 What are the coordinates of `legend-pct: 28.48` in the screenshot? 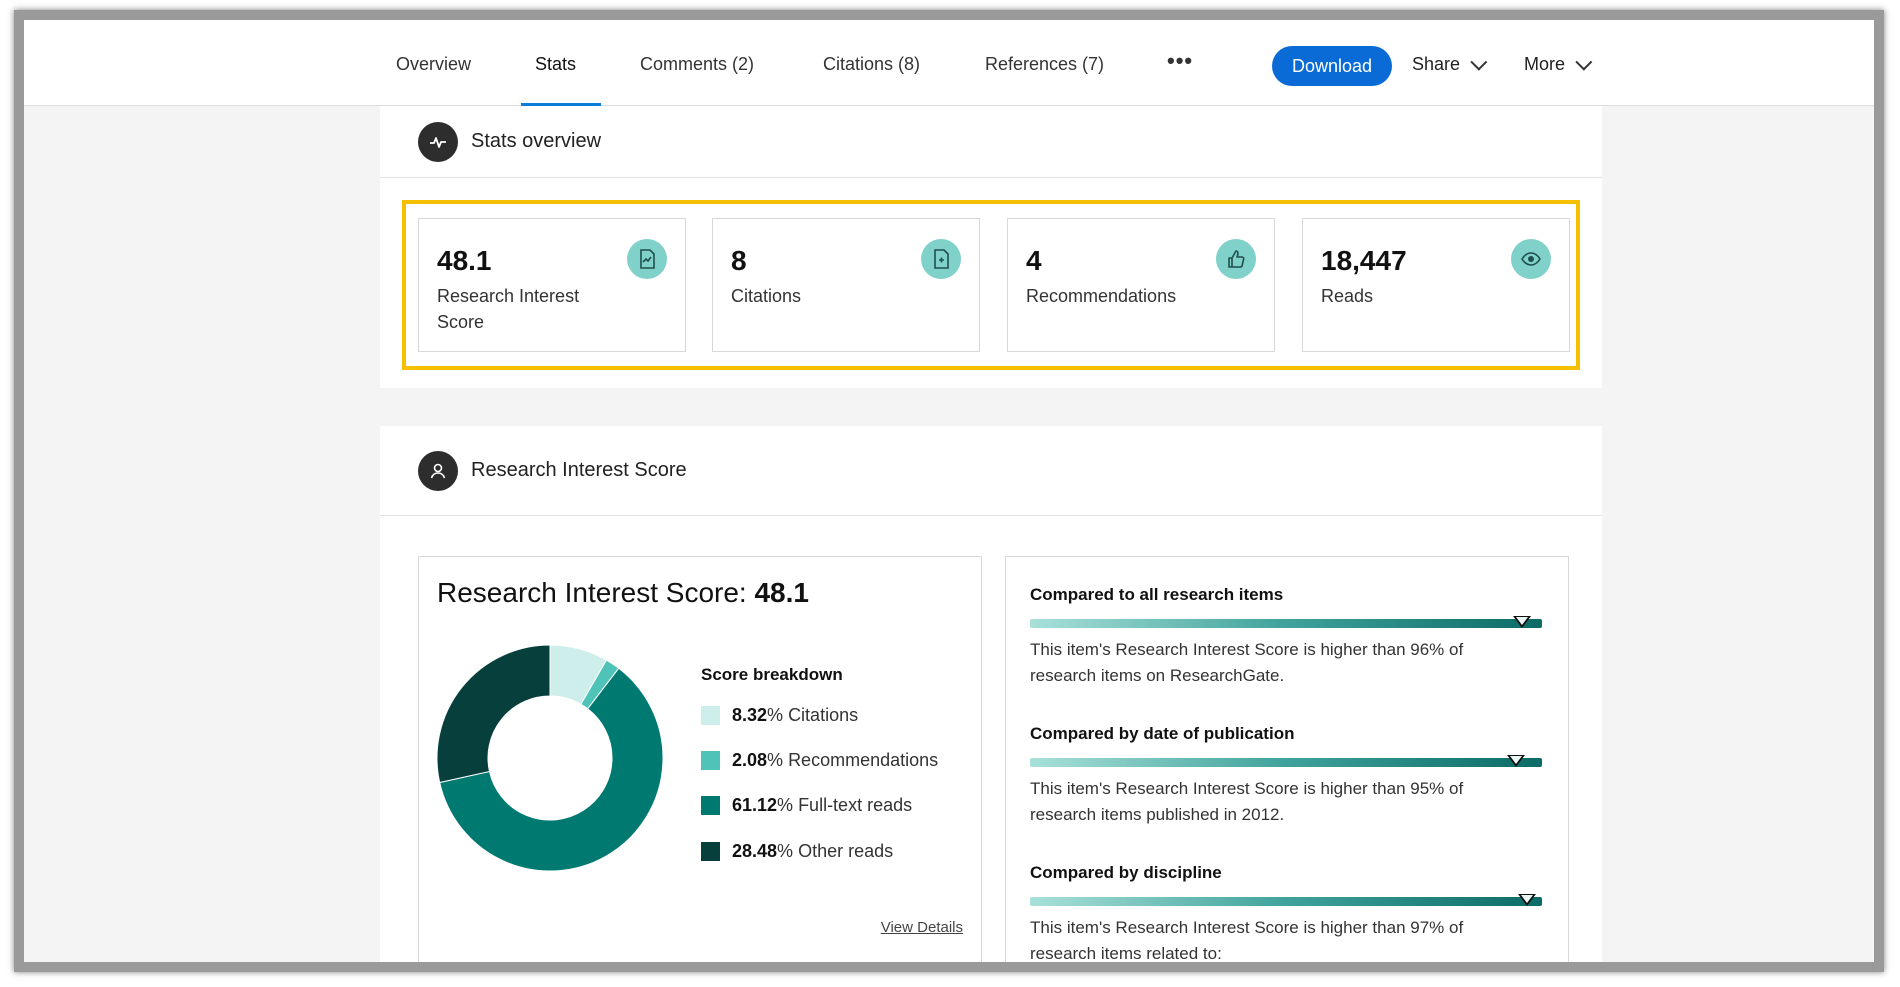 It's located at (755, 851).